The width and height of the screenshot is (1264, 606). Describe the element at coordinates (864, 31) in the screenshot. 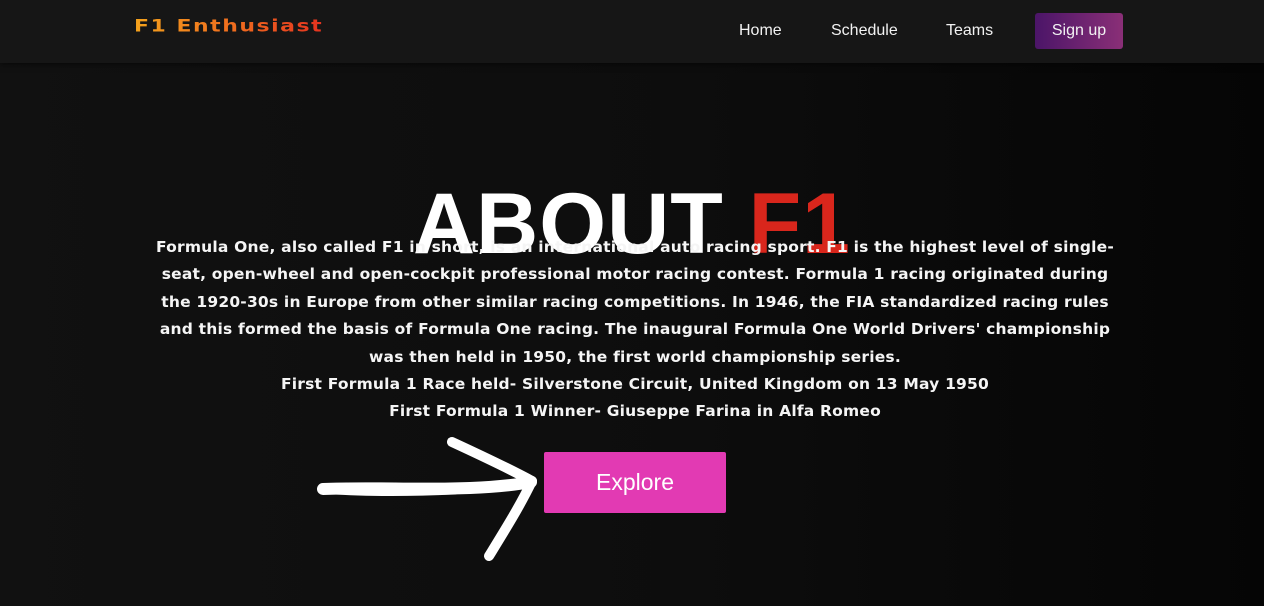

I see `nav-link-schedule: Schedule` at that location.